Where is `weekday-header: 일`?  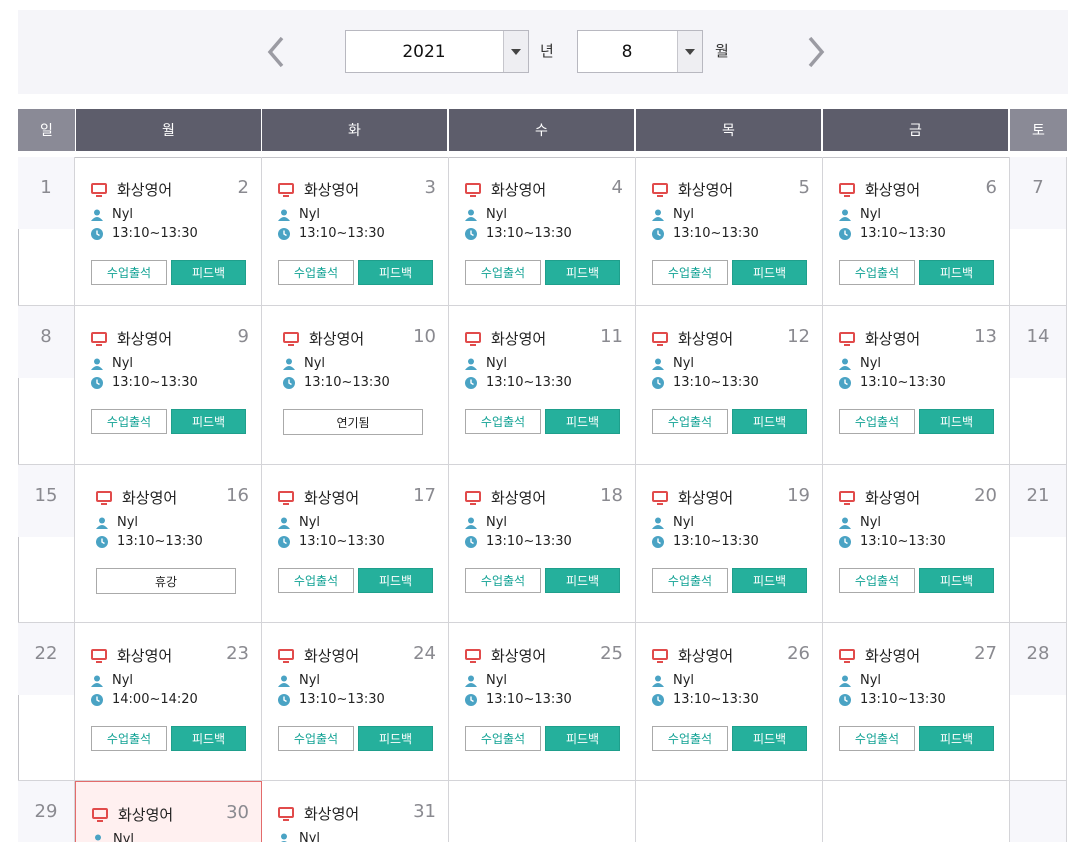
weekday-header: 일 is located at coordinates (46, 130).